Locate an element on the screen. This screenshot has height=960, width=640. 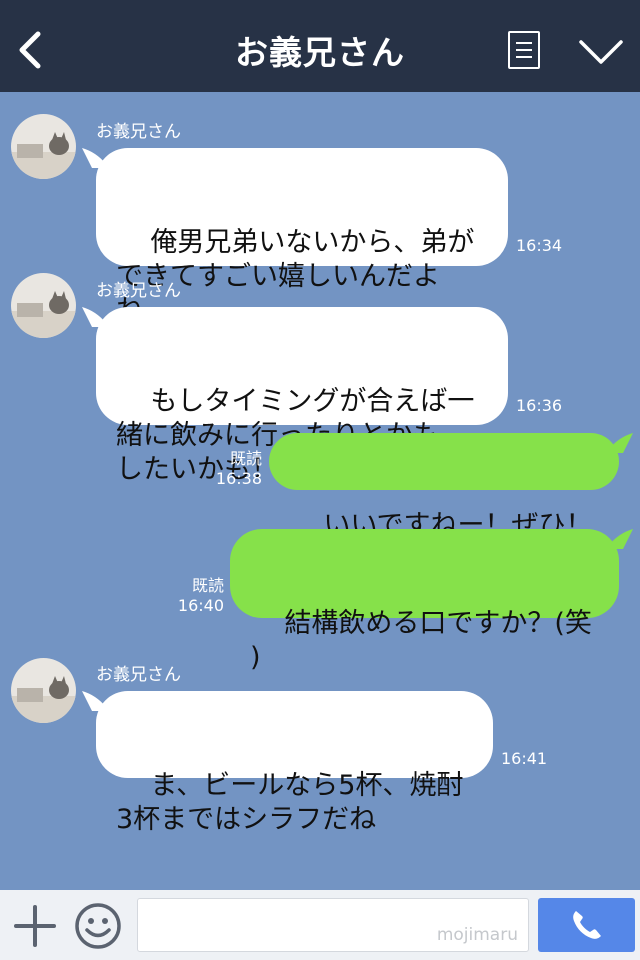
message-bubble-incoming: 俺男兄弟いないから、弟が できてすごい嬉しいんだよ ね is located at coordinates (295, 237).